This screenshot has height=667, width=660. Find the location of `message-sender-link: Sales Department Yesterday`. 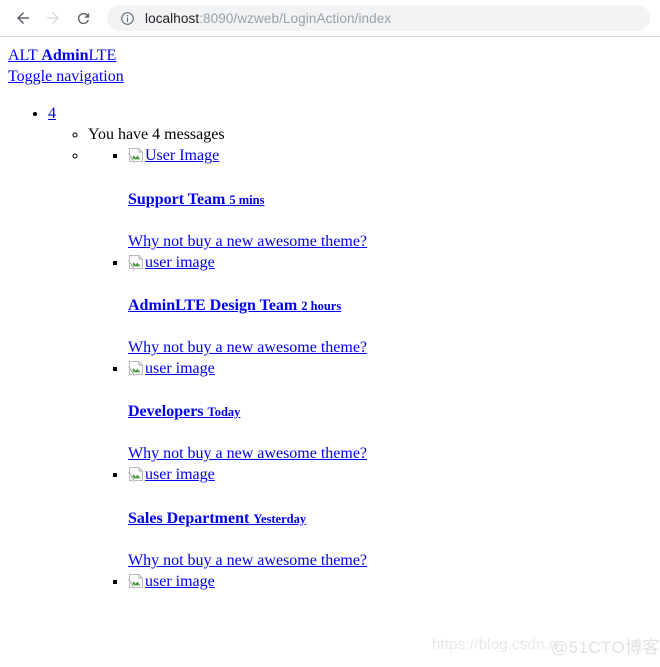

message-sender-link: Sales Department Yesterday is located at coordinates (390, 518).